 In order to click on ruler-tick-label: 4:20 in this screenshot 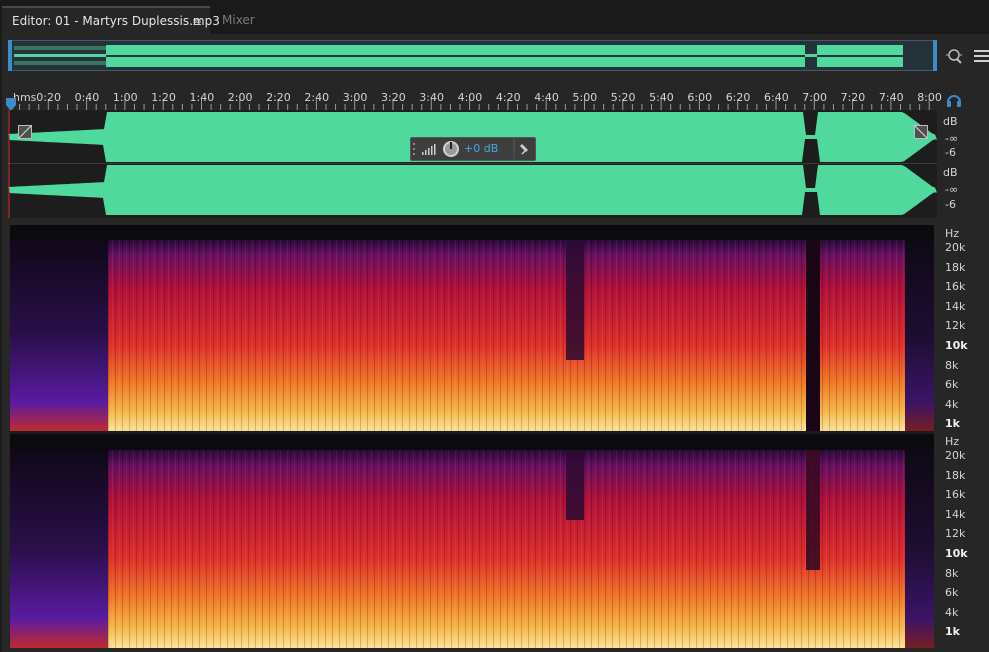, I will do `click(508, 97)`.